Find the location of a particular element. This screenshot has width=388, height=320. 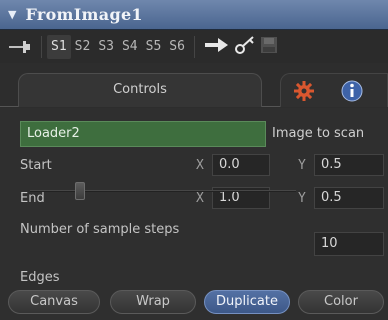

start-x-label: X is located at coordinates (200, 165).